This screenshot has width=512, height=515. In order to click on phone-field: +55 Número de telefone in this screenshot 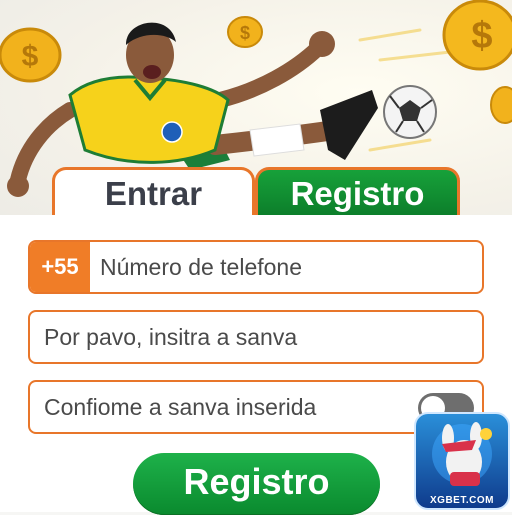, I will do `click(256, 267)`.